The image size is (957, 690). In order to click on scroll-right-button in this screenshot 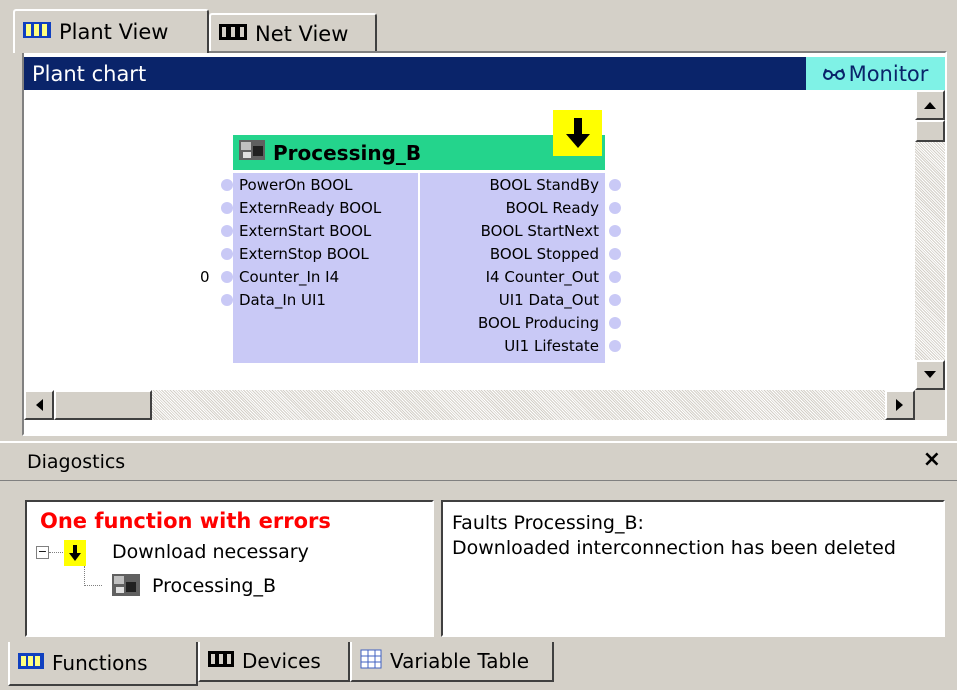, I will do `click(900, 405)`.